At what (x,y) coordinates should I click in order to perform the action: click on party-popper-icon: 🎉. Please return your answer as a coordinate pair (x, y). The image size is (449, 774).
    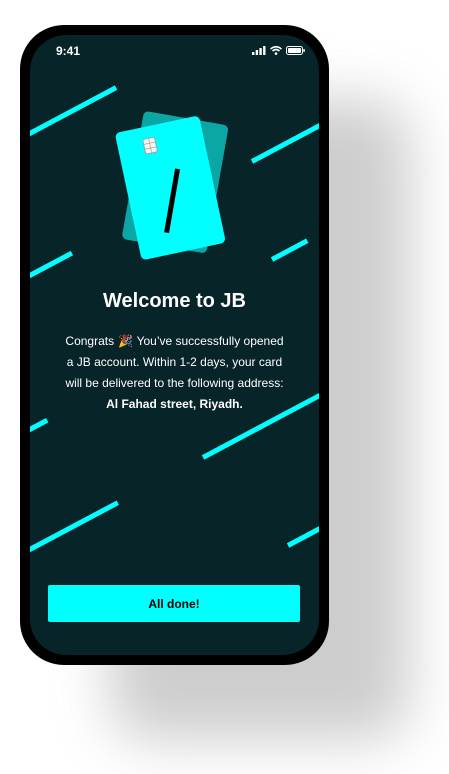
    Looking at the image, I should click on (125, 341).